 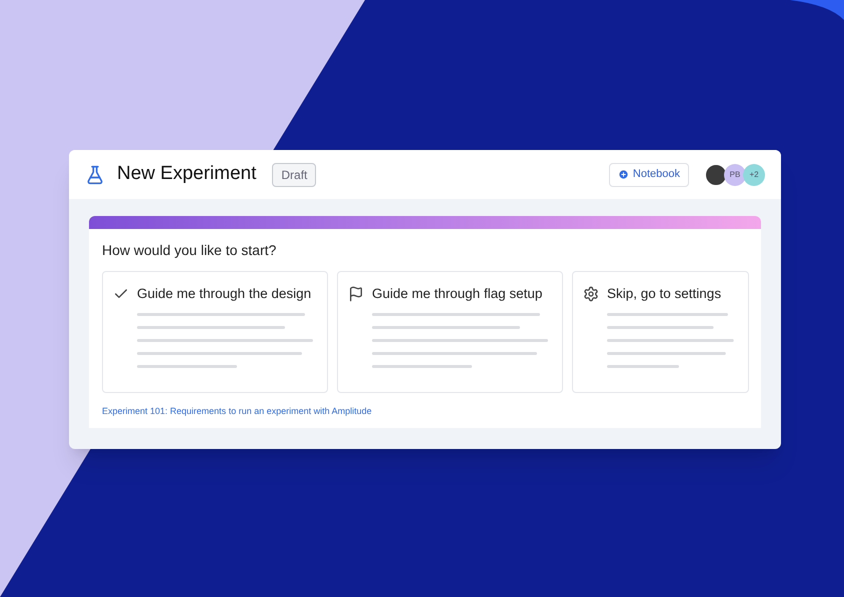 What do you see at coordinates (735, 175) in the screenshot?
I see `avatar: PB` at bounding box center [735, 175].